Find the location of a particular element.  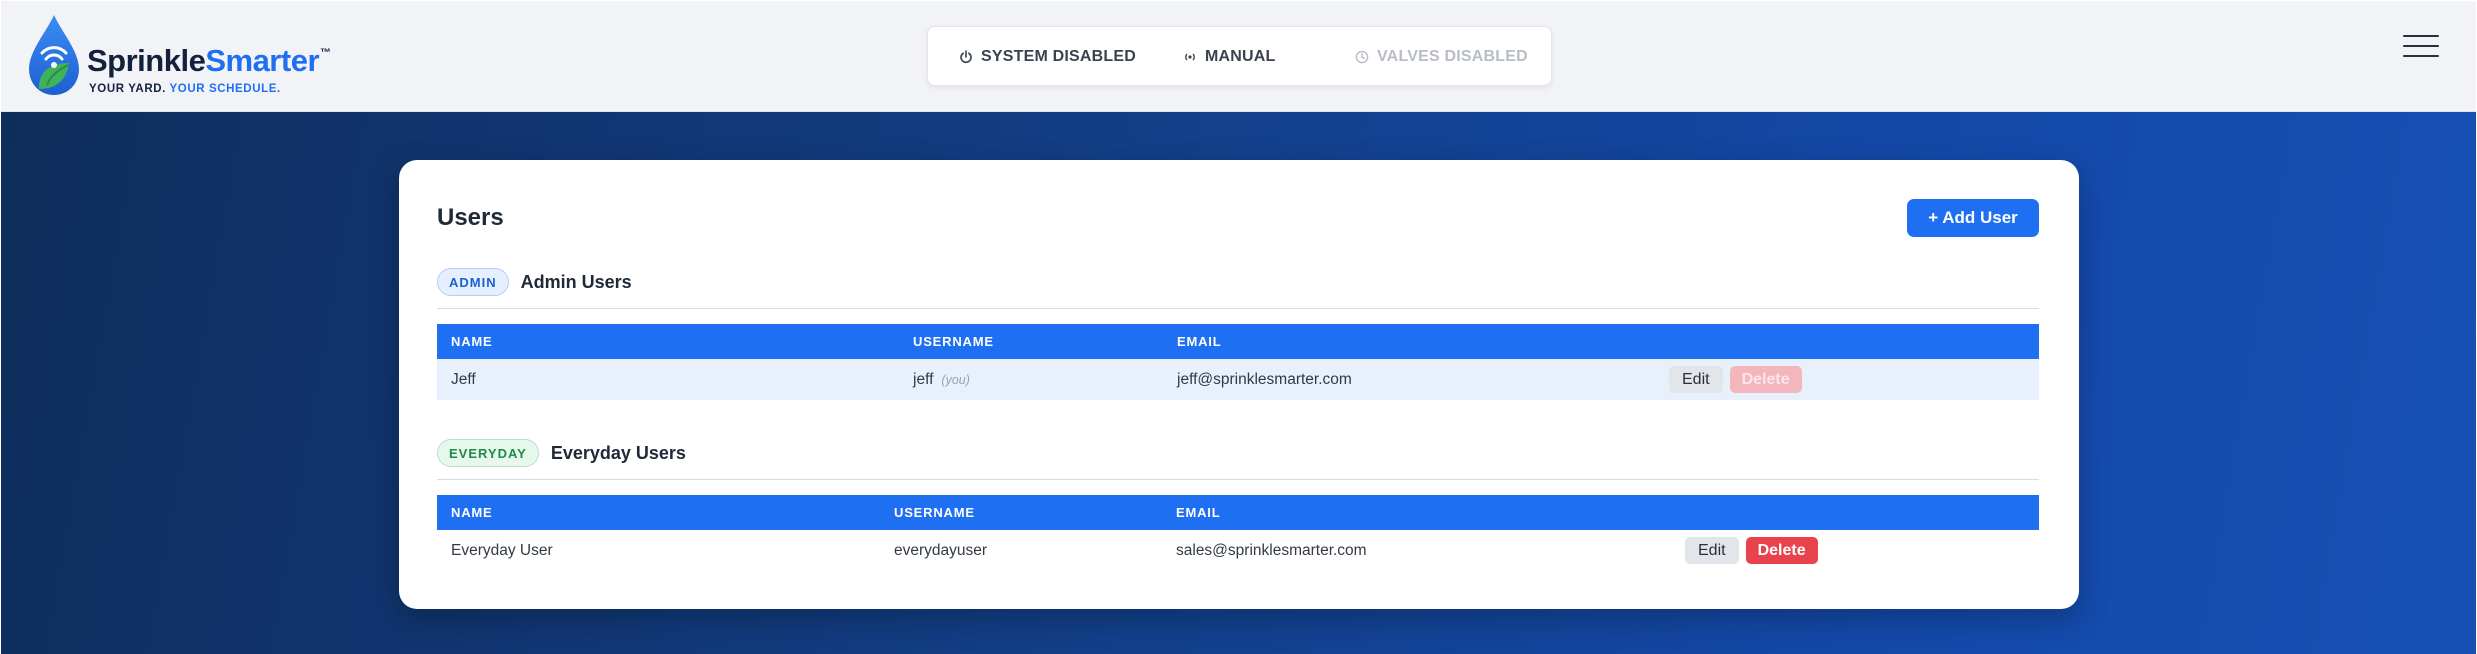

status-system: SYSTEM DISABLED is located at coordinates (1047, 57).